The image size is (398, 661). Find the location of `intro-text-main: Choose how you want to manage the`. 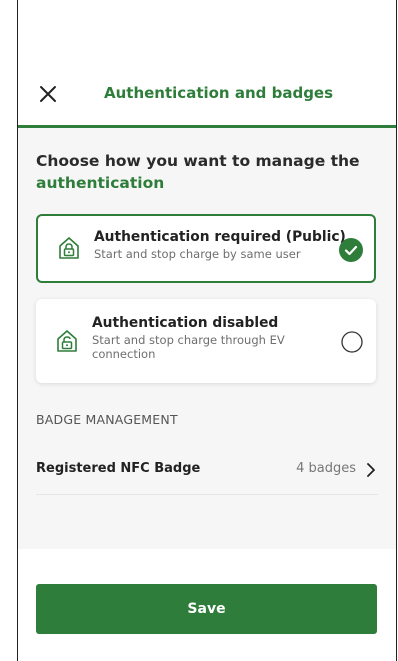

intro-text-main: Choose how you want to manage the is located at coordinates (198, 161).